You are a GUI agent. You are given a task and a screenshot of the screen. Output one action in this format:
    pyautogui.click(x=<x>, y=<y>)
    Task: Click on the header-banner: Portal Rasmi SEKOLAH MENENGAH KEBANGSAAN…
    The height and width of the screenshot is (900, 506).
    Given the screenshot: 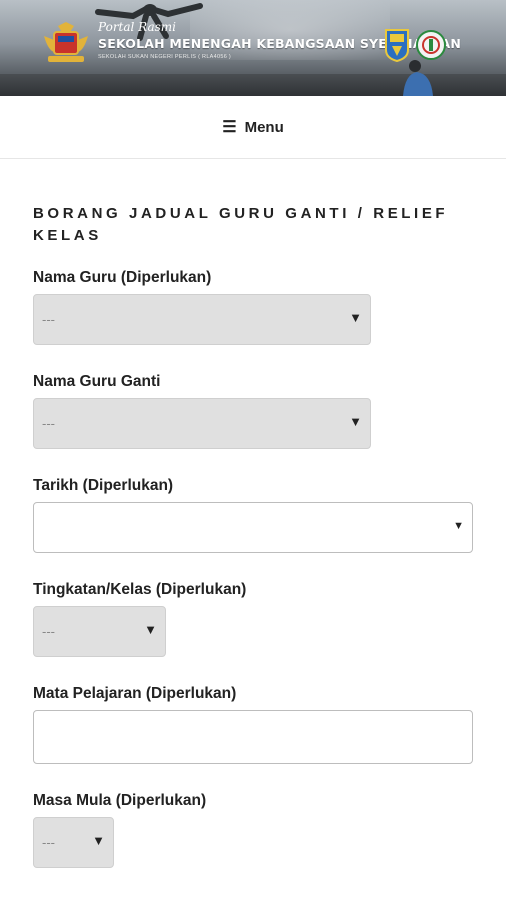 What is the action you would take?
    pyautogui.click(x=253, y=48)
    